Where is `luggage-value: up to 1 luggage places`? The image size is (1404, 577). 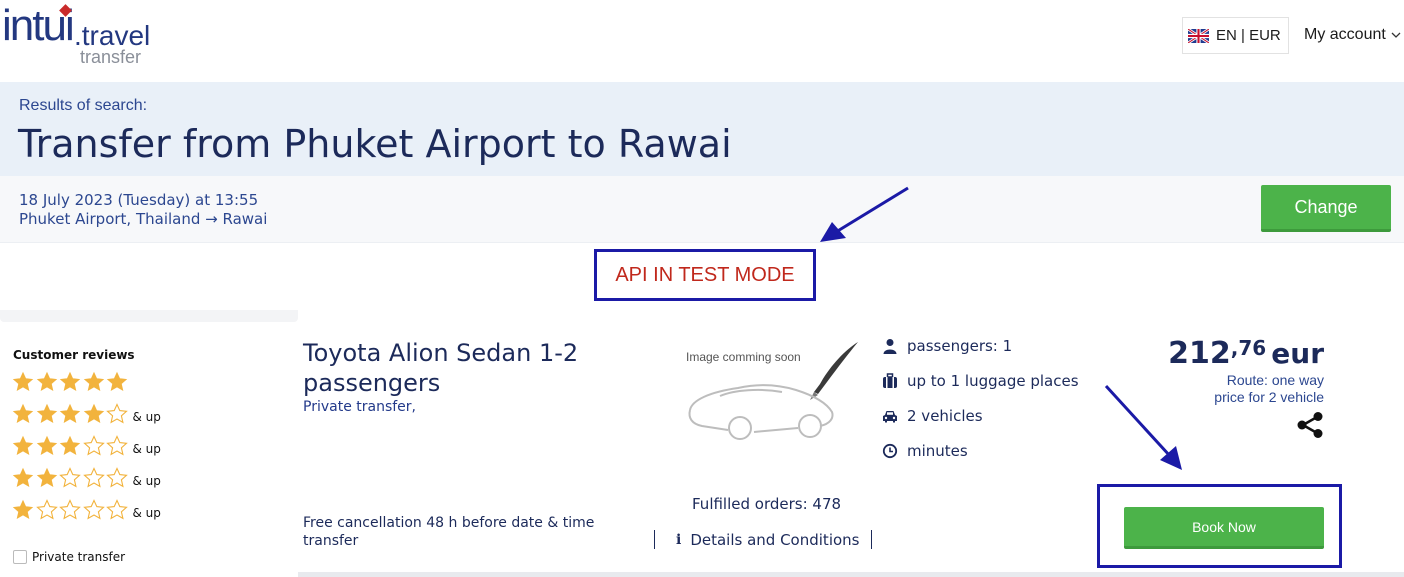 luggage-value: up to 1 luggage places is located at coordinates (993, 381).